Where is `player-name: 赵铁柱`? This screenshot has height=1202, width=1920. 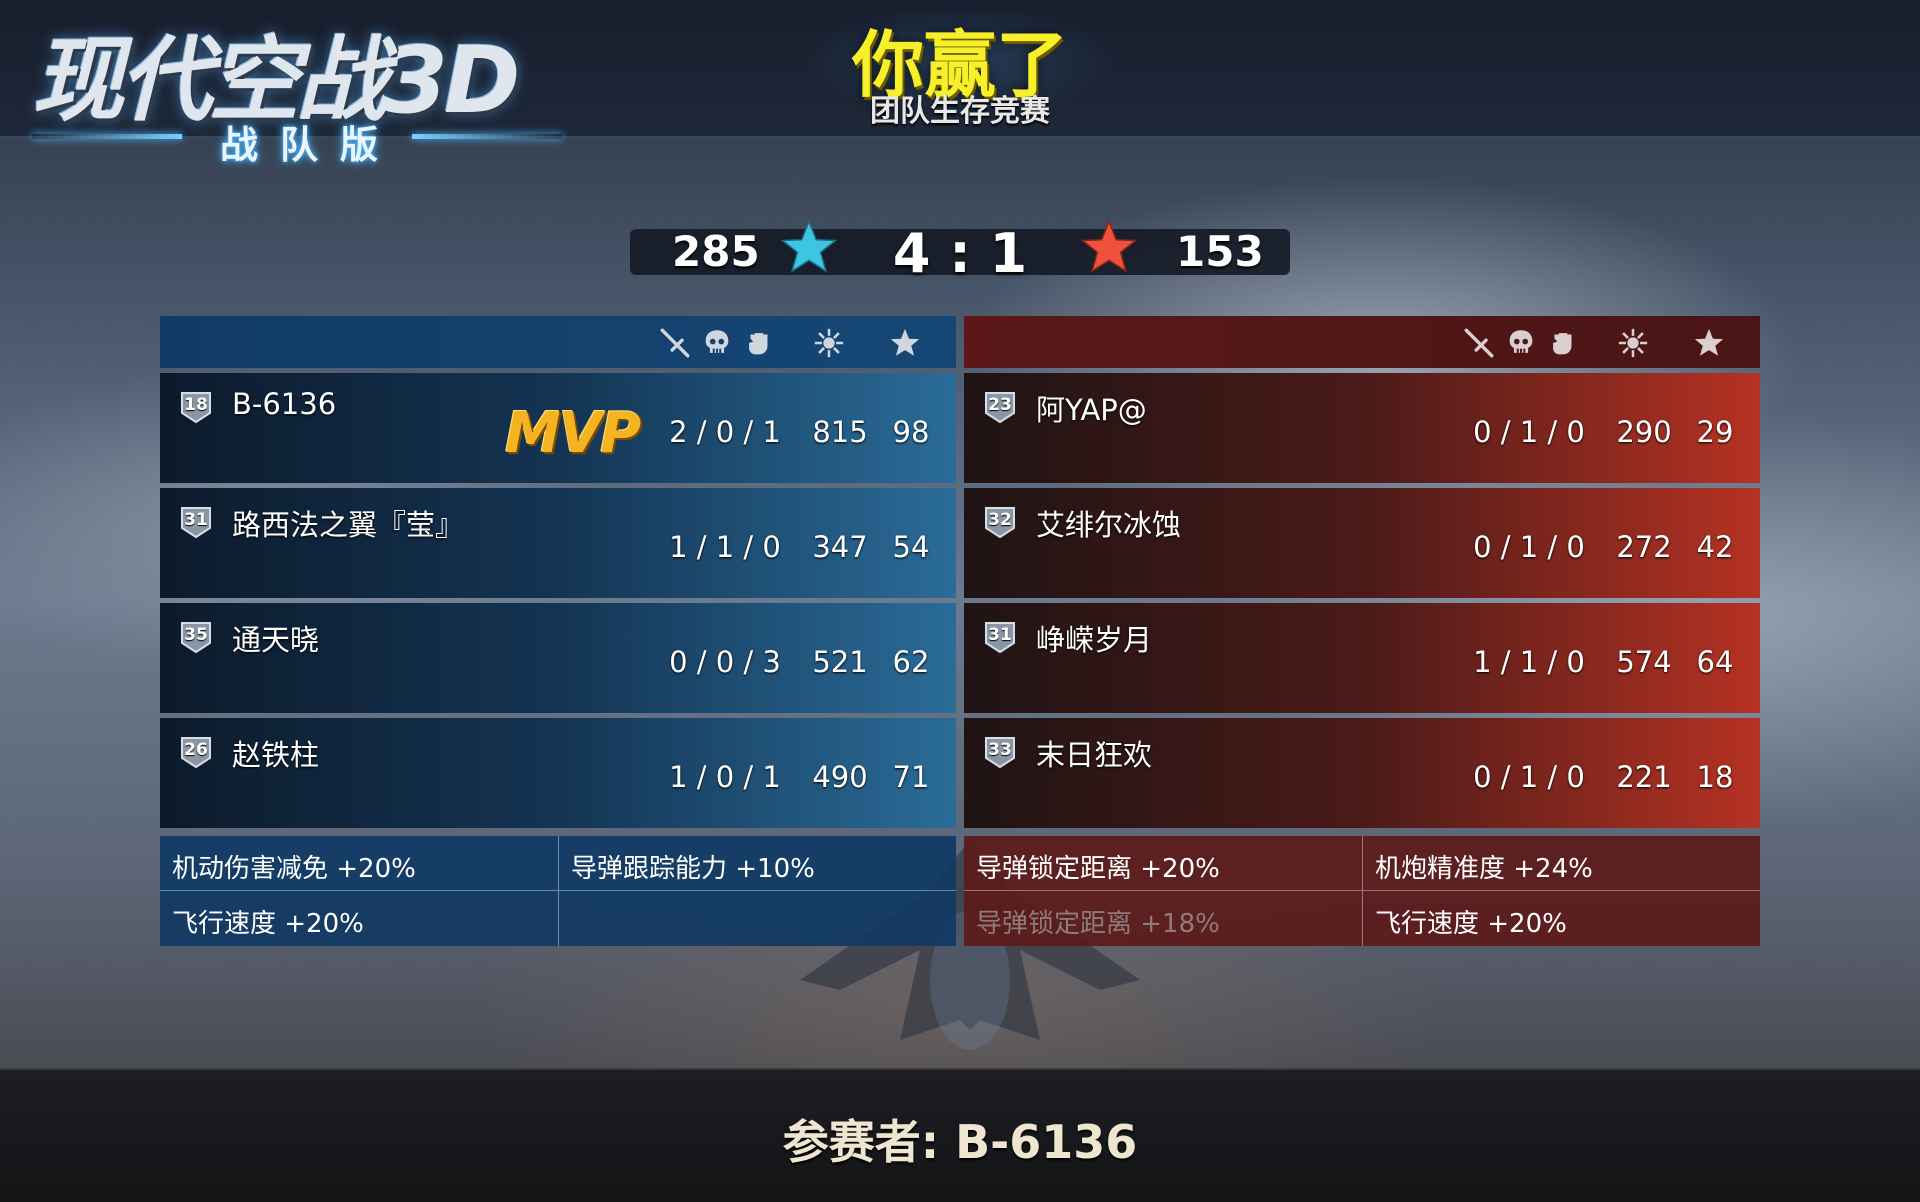
player-name: 赵铁柱 is located at coordinates (276, 755).